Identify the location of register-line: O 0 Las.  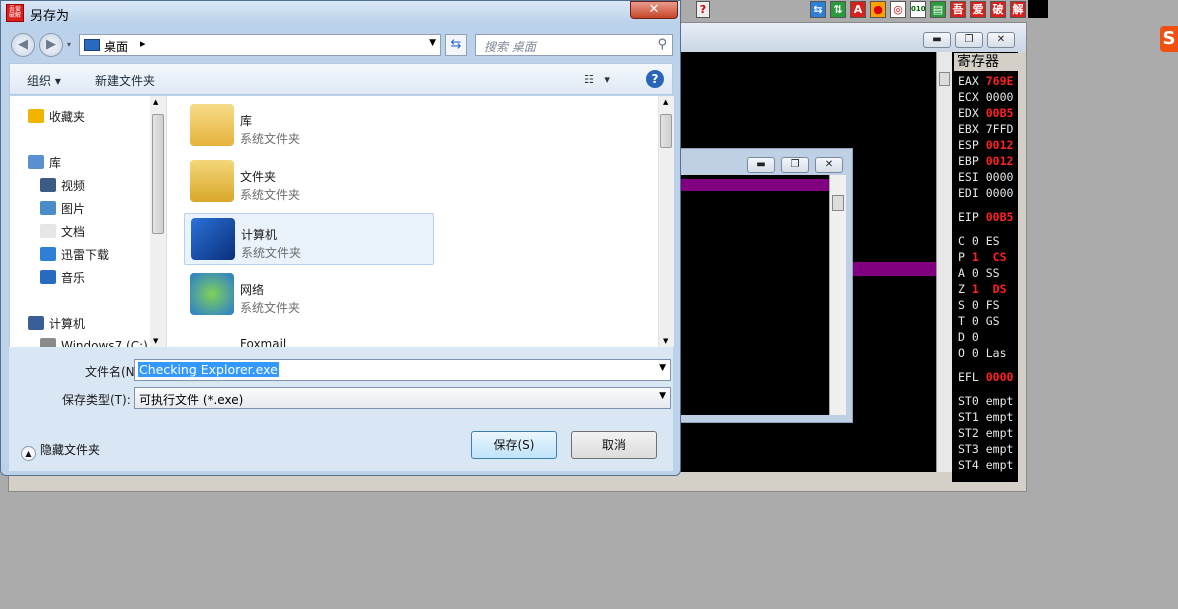
(982, 353).